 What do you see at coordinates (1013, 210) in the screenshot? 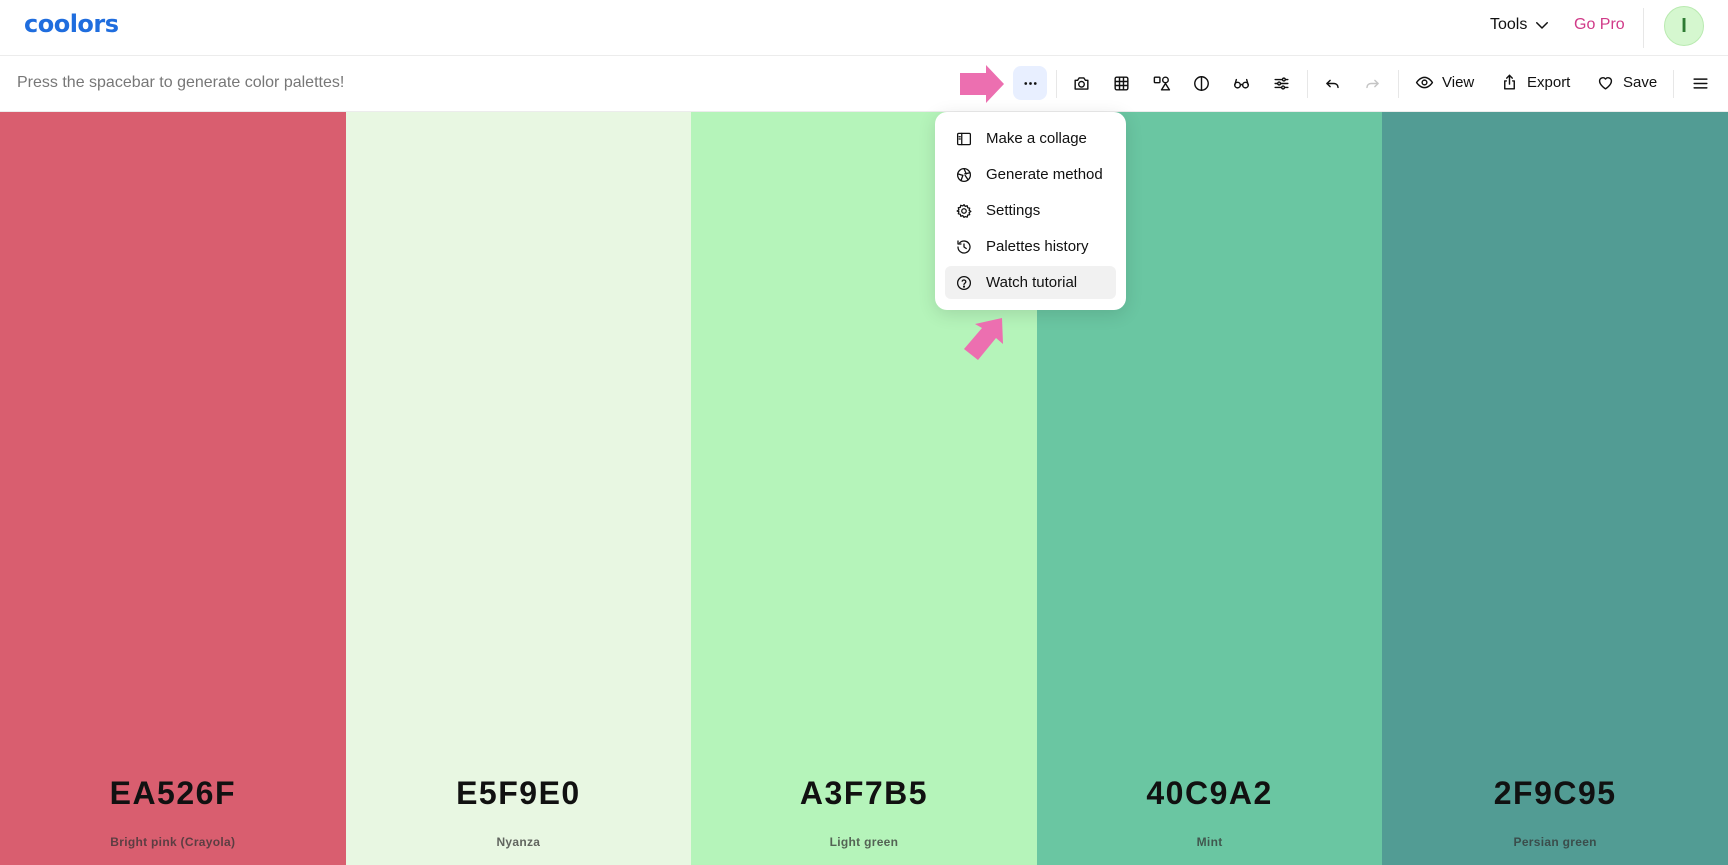
I see `menu-item-label: Settings` at bounding box center [1013, 210].